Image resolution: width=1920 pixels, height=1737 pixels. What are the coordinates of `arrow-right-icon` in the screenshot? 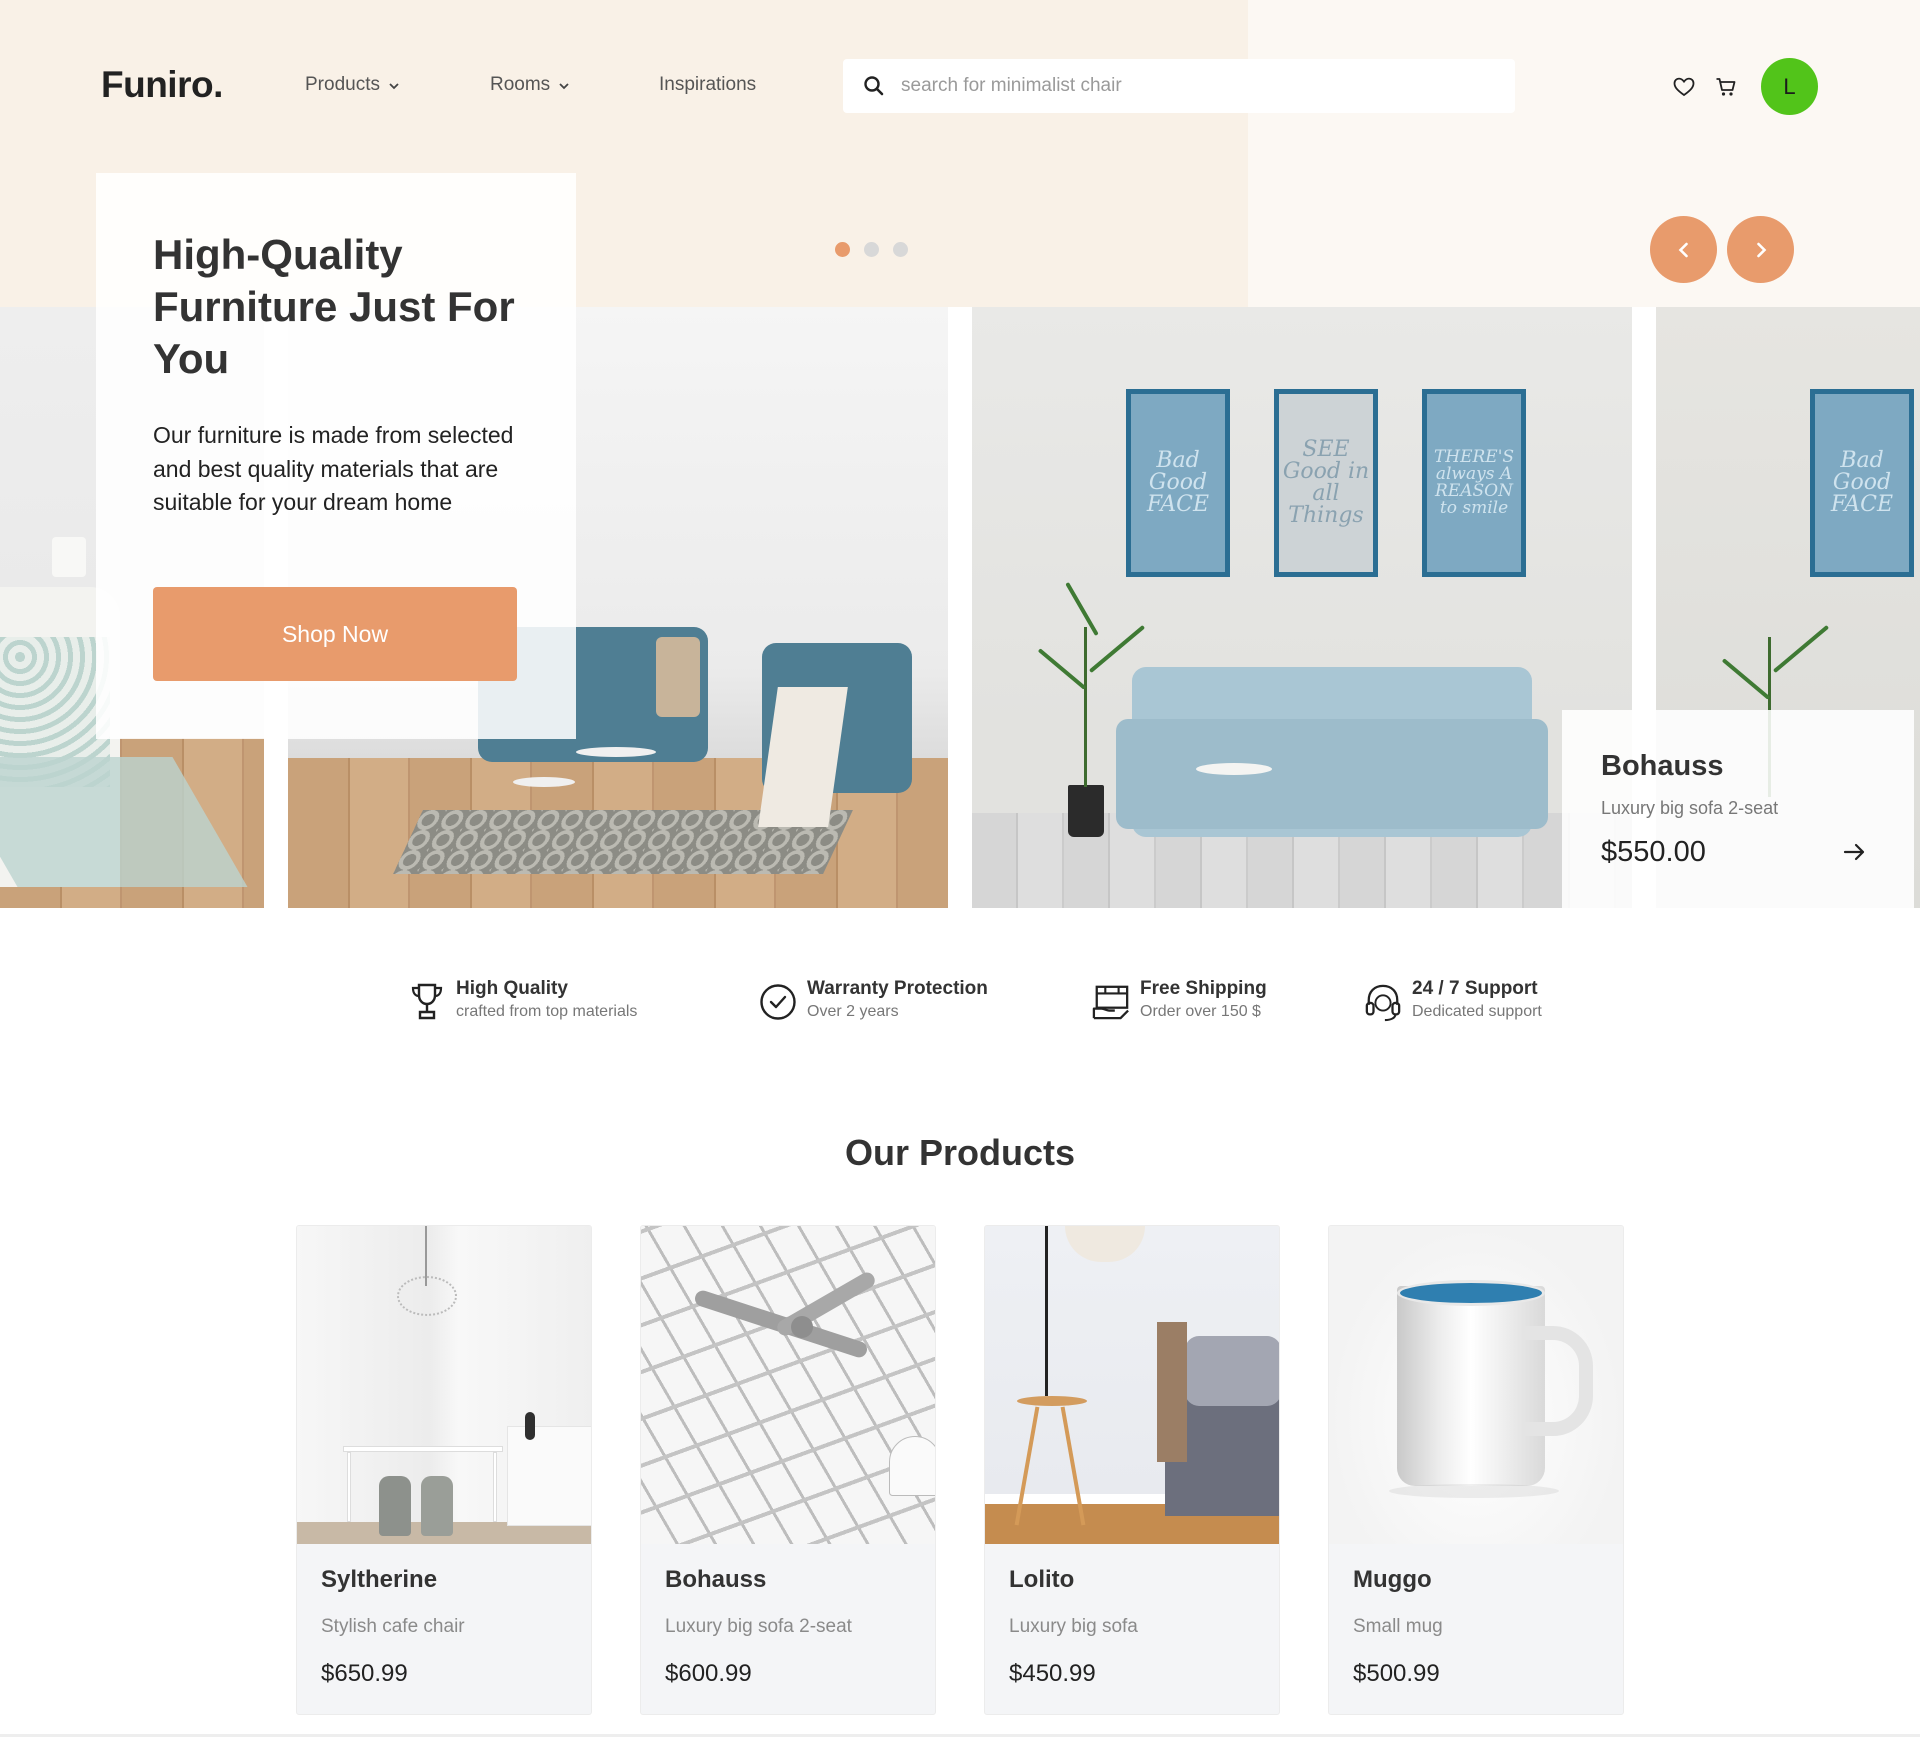 It's located at (1855, 852).